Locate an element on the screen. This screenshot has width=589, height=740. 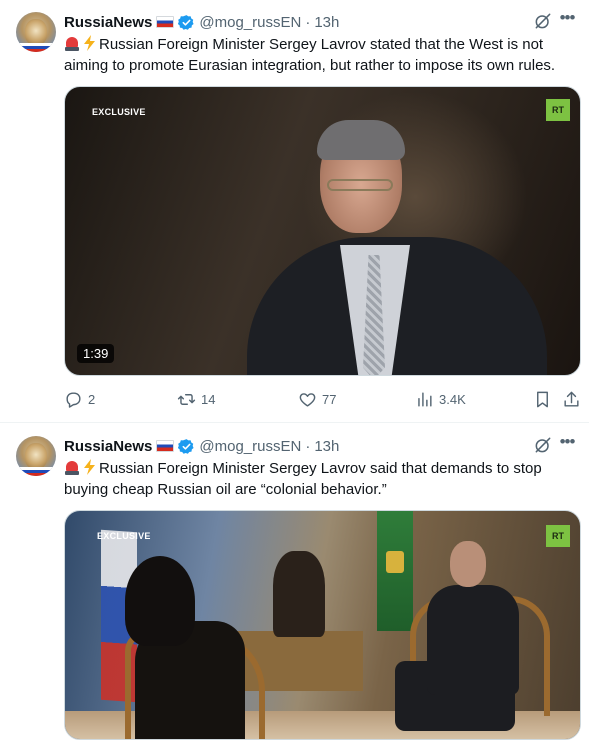
video-frame-statue is located at coordinates (299, 594).